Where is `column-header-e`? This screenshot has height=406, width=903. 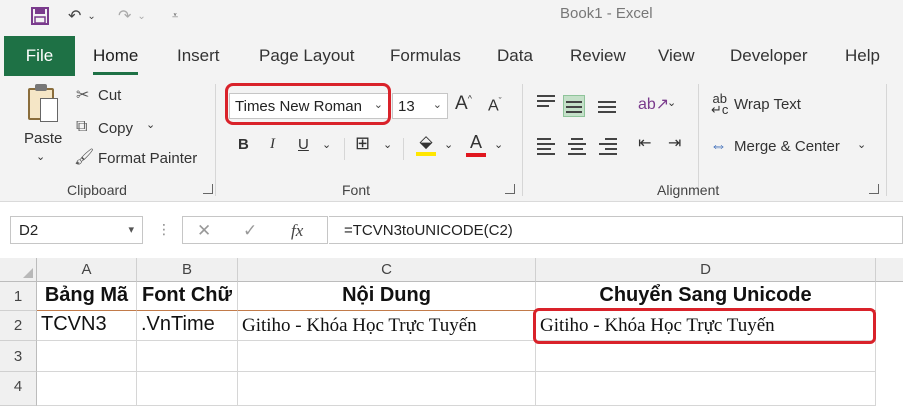
column-header-e is located at coordinates (889, 270).